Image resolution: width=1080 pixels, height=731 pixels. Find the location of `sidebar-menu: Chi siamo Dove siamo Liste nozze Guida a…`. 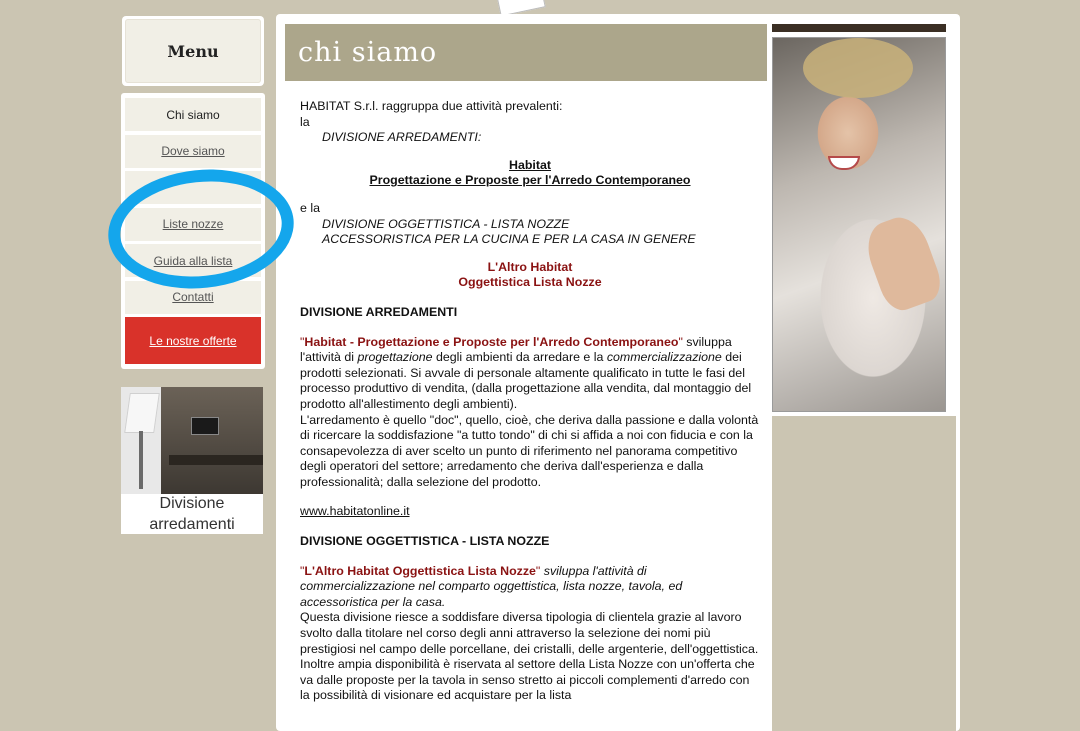

sidebar-menu: Chi siamo Dove siamo Liste nozze Guida a… is located at coordinates (193, 231).